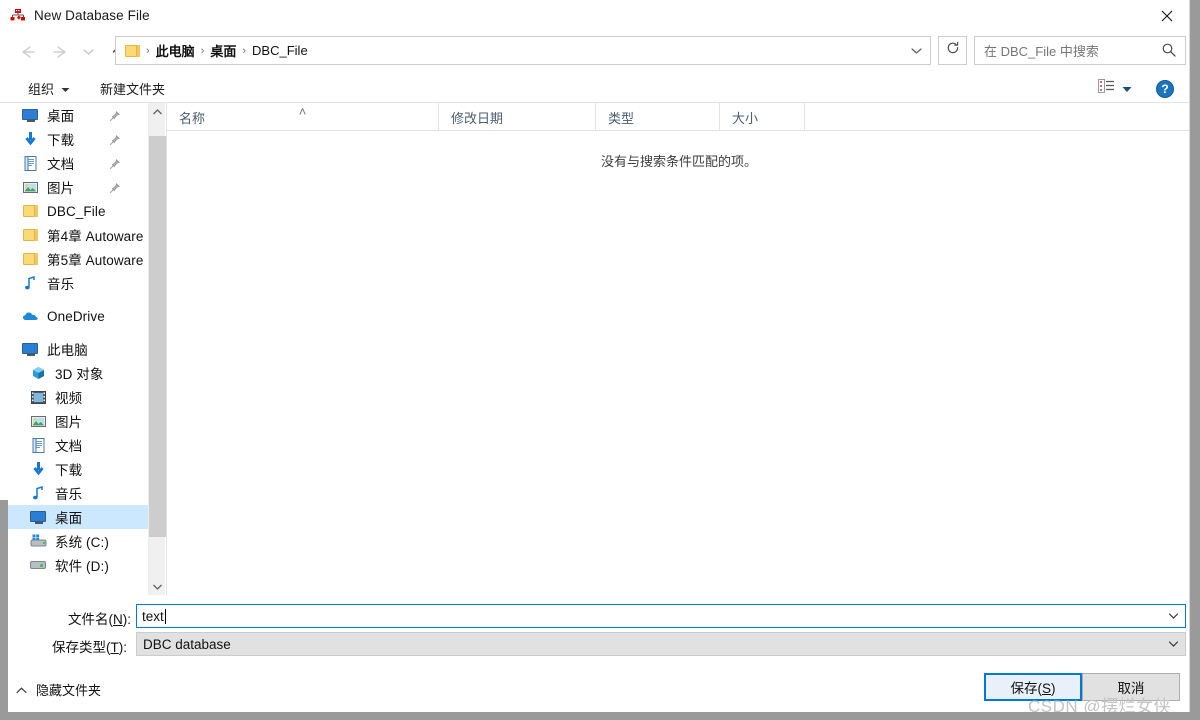 The image size is (1200, 720). Describe the element at coordinates (157, 586) in the screenshot. I see `scroll-down-chevron-down-icon` at that location.